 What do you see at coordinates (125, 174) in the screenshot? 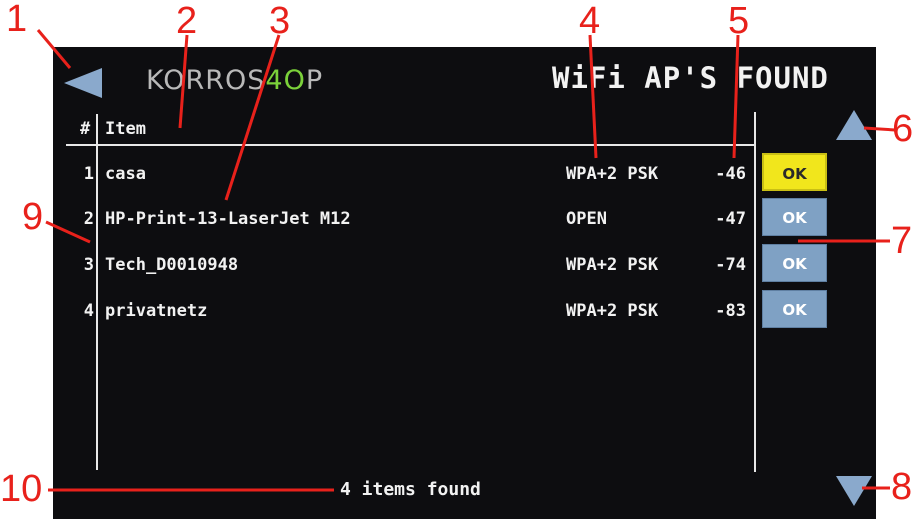
I see `ssid: casa` at bounding box center [125, 174].